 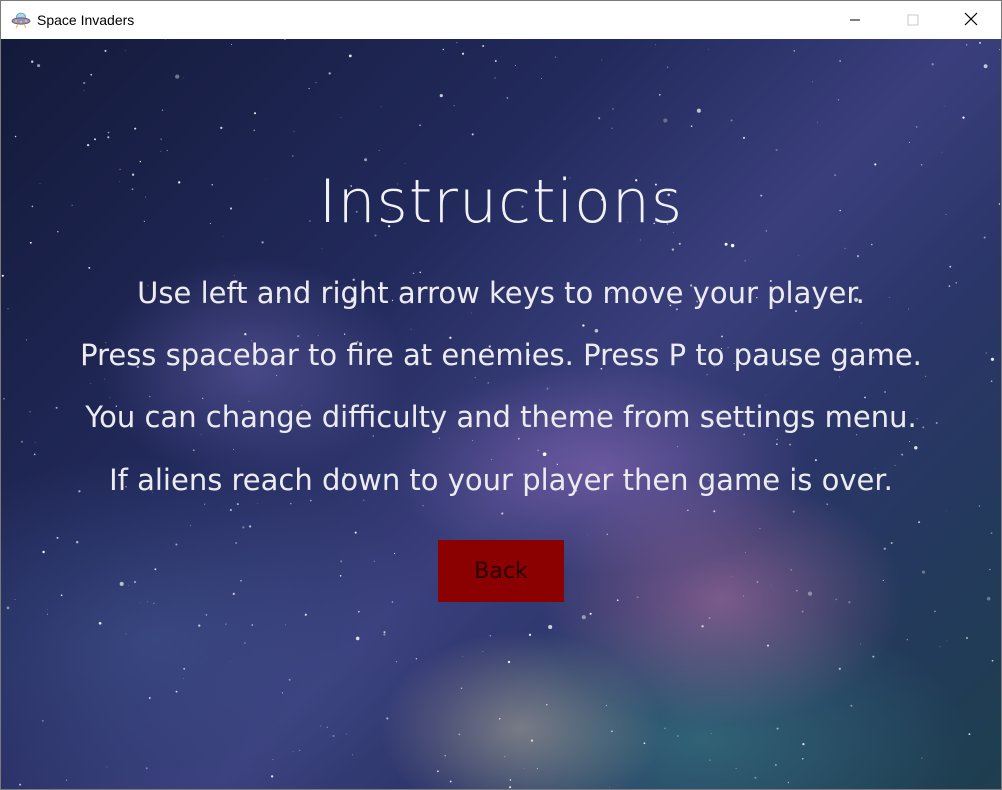 I want to click on maximize-button, so click(x=913, y=20).